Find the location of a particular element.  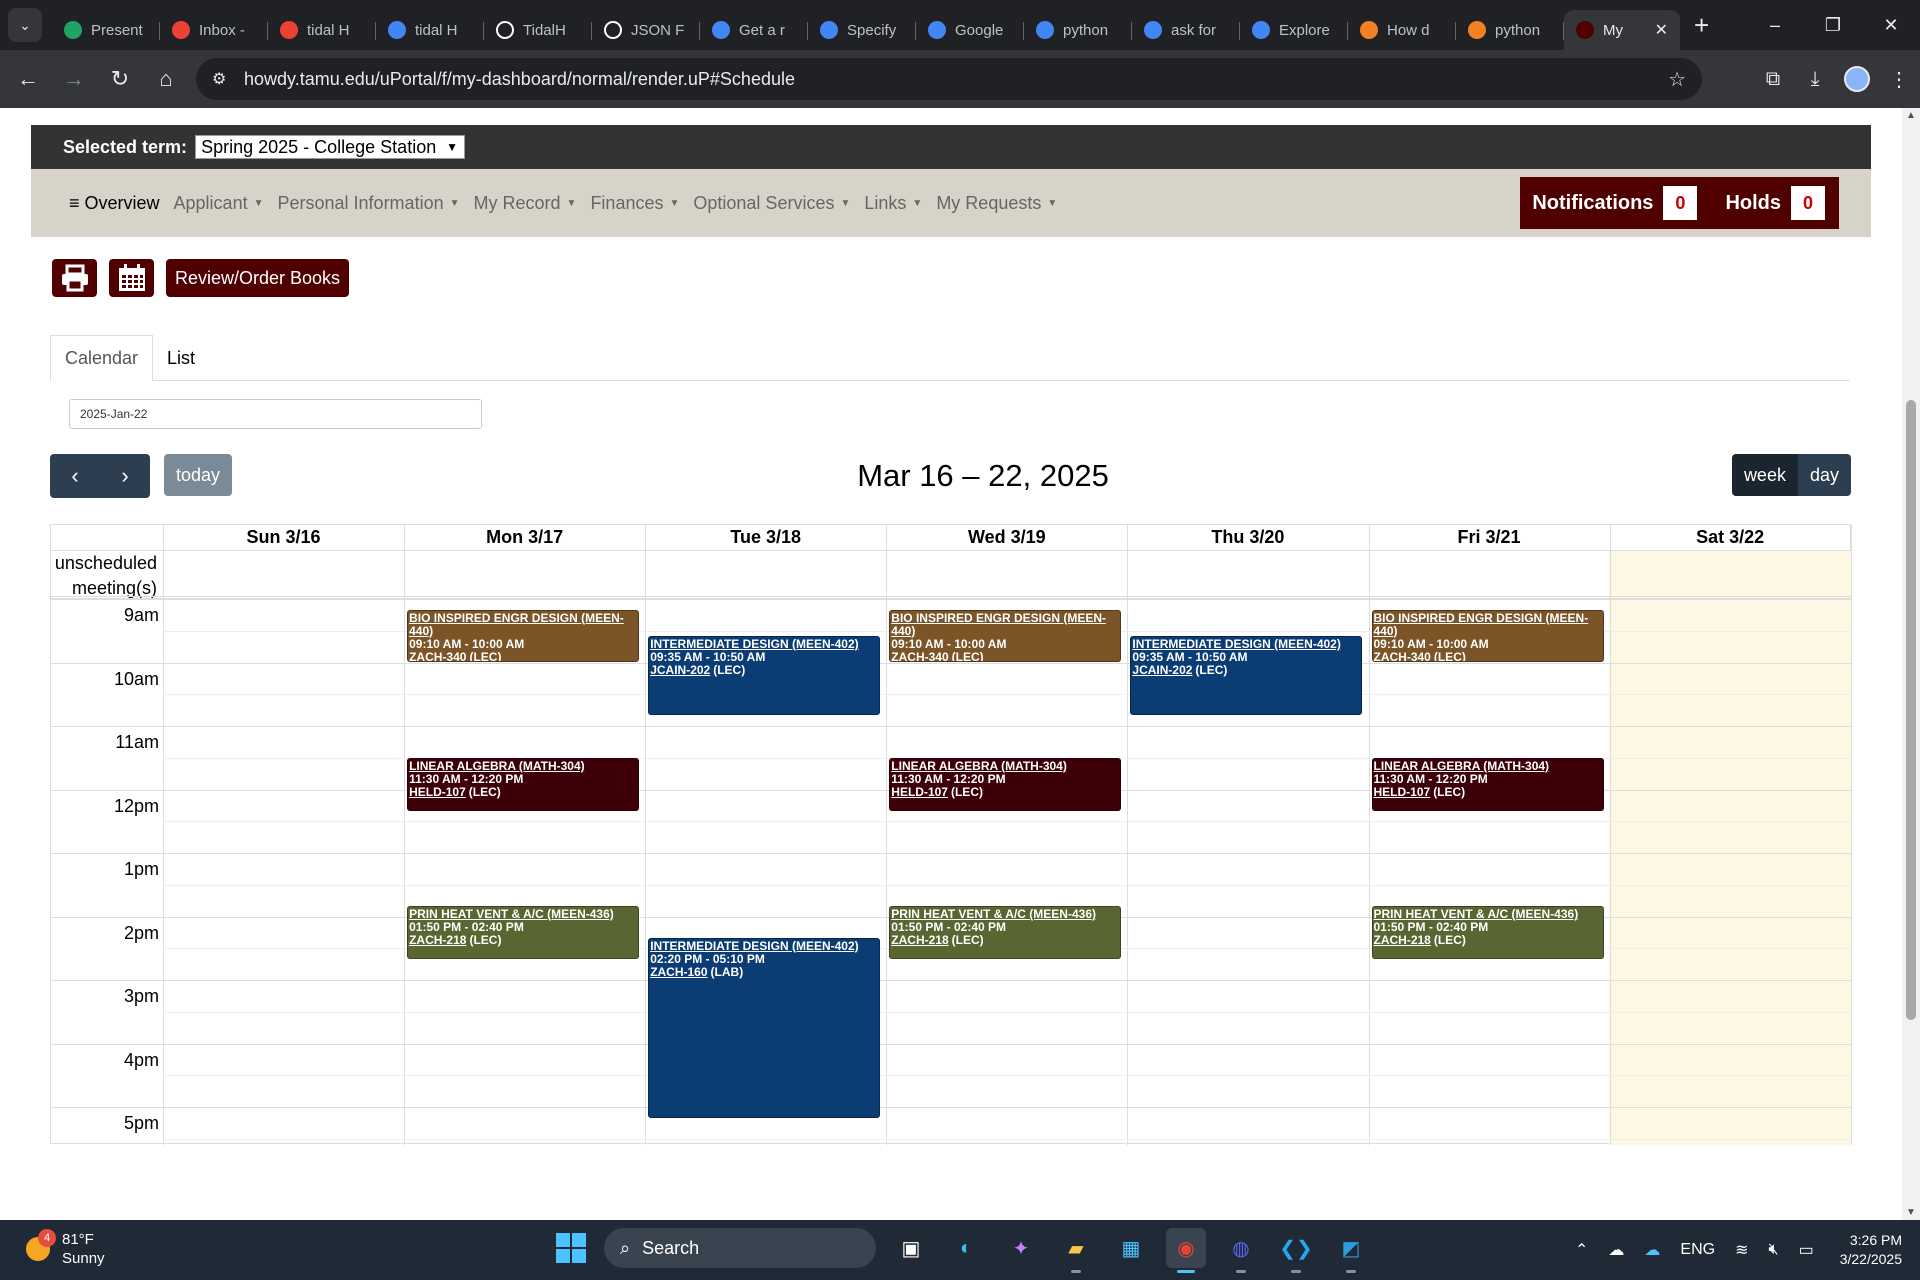

today-button: today is located at coordinates (198, 475).